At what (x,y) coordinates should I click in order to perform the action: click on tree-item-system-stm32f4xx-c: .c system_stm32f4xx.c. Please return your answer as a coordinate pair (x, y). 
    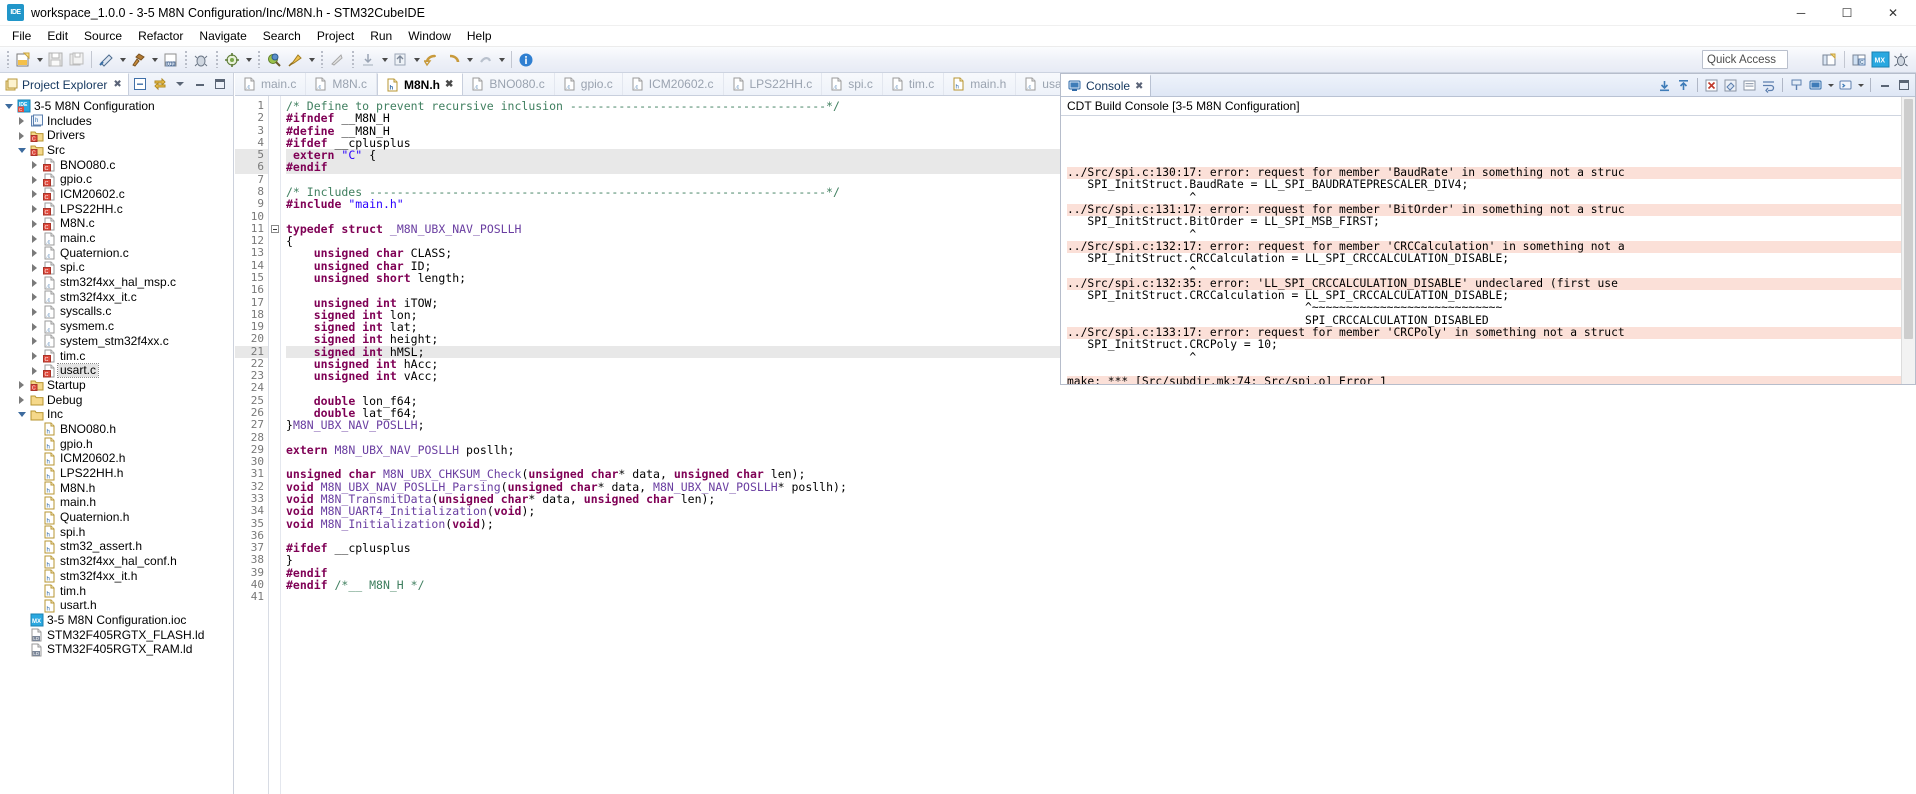
    Looking at the image, I should click on (116, 341).